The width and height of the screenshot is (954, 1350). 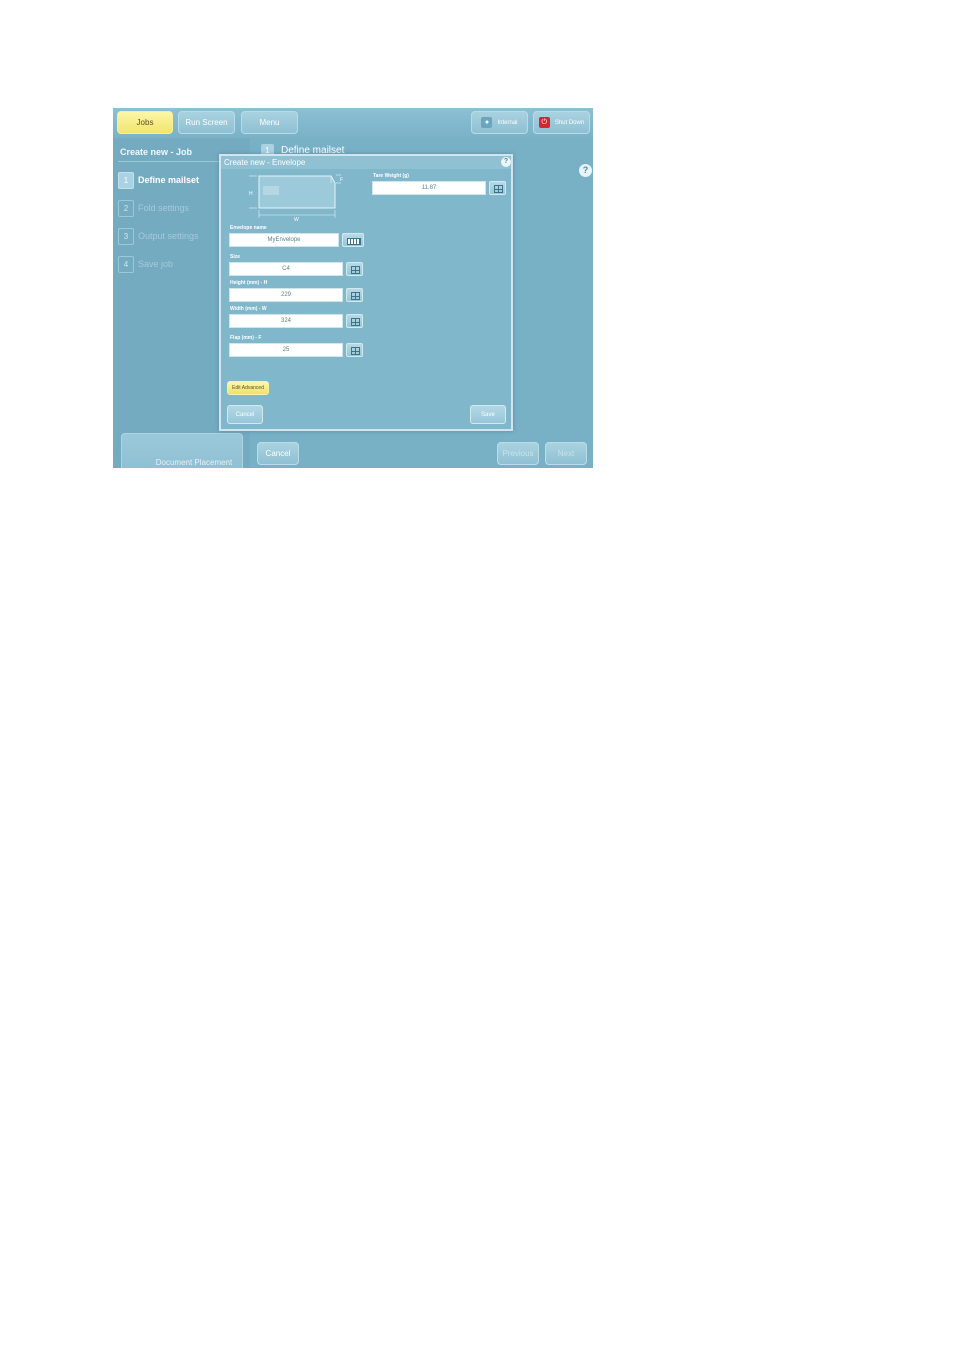 What do you see at coordinates (168, 236) in the screenshot?
I see `step-label: Output settings` at bounding box center [168, 236].